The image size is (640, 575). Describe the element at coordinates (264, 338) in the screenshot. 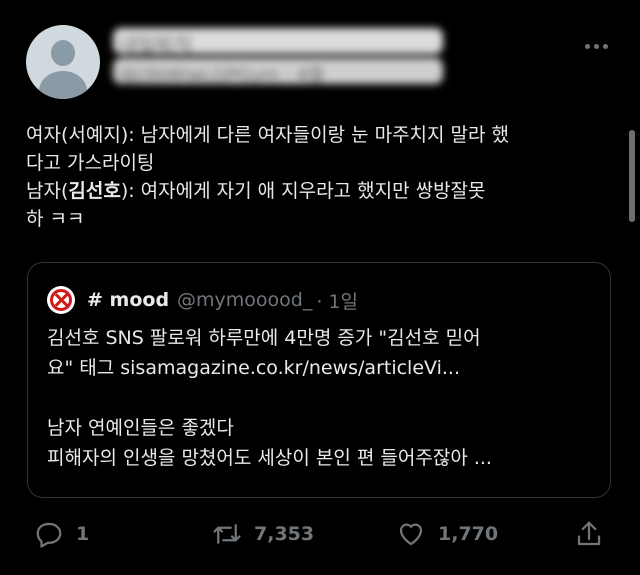

I see `quote-line: 김선호 SNS 팔로워 하루만에 4만명 증가 "김선호 믿어` at that location.